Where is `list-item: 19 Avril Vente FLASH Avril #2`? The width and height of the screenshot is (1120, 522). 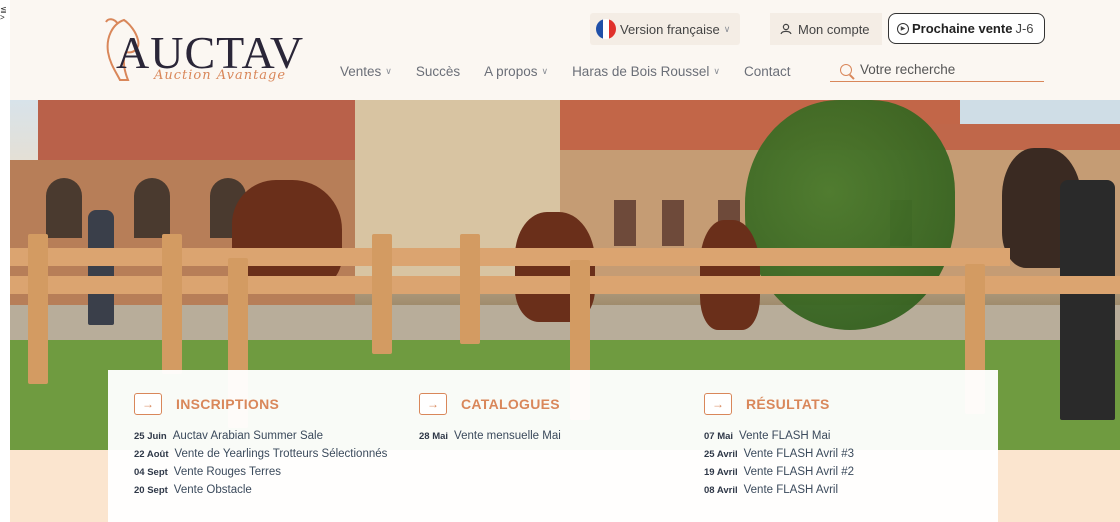
list-item: 19 Avril Vente FLASH Avril #2 is located at coordinates (779, 475).